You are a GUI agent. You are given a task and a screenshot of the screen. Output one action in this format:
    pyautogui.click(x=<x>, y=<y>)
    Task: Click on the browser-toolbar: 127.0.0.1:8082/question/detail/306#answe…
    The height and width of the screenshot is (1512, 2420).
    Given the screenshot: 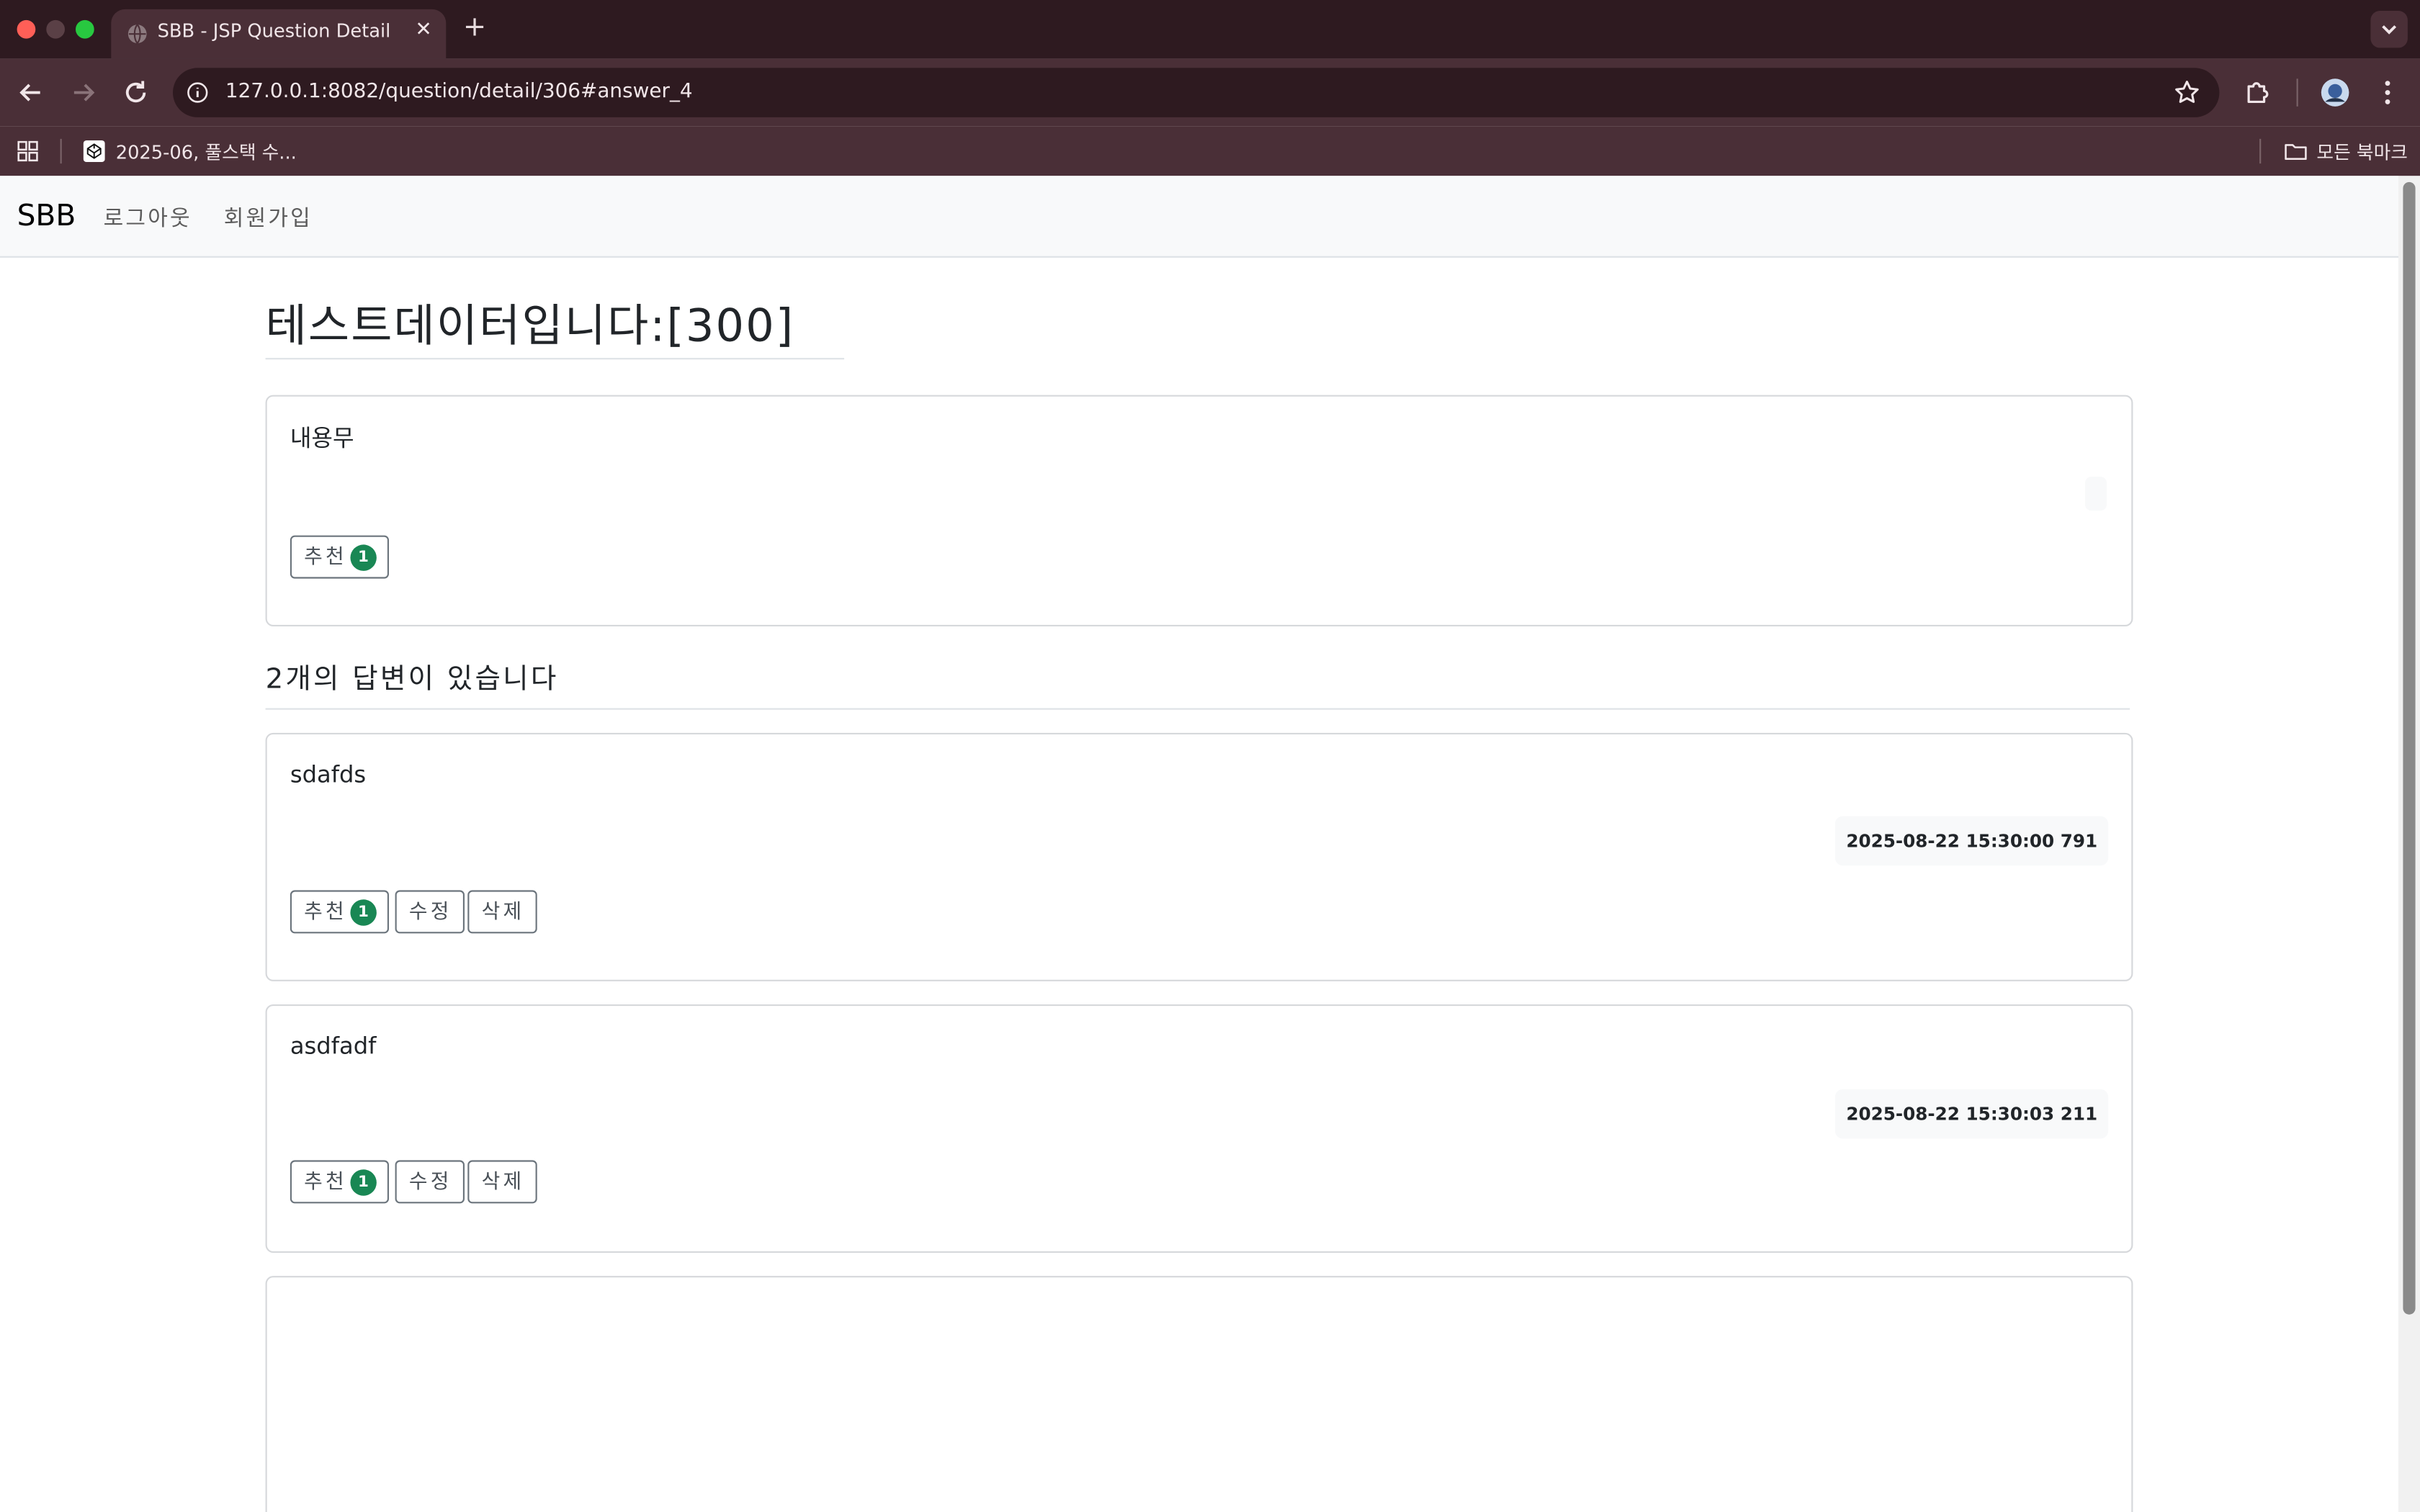 What is the action you would take?
    pyautogui.click(x=1210, y=92)
    